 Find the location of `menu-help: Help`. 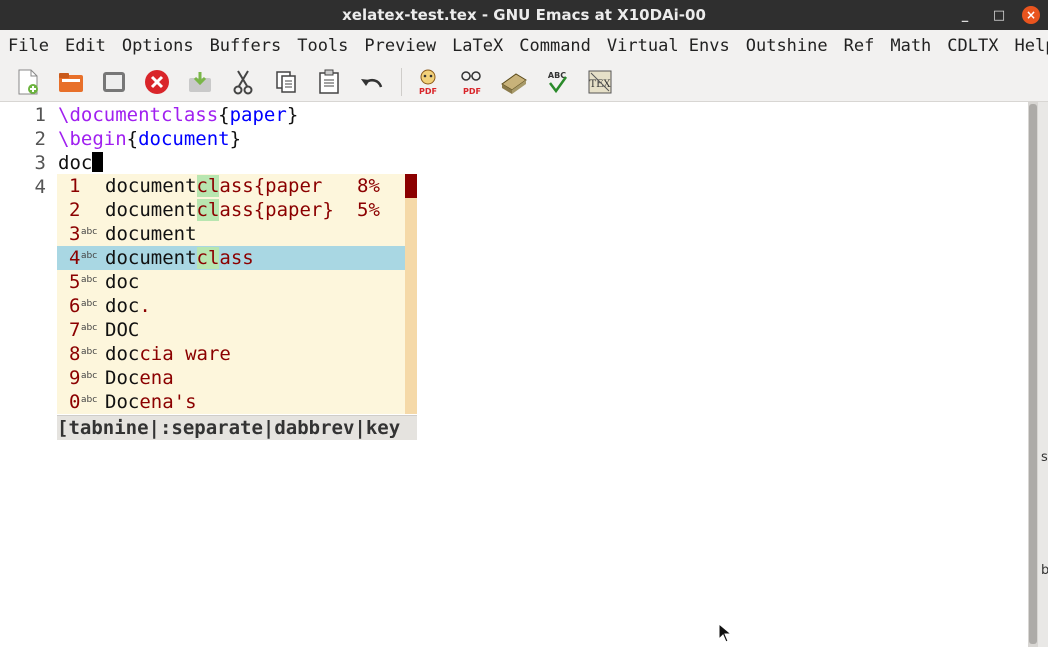

menu-help: Help is located at coordinates (1027, 46).